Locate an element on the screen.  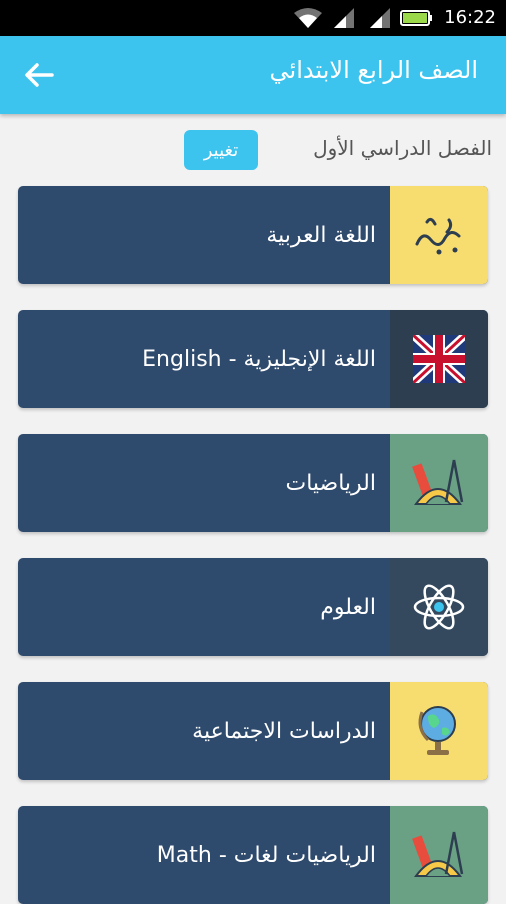
status-bar: 16:22 is located at coordinates (253, 18).